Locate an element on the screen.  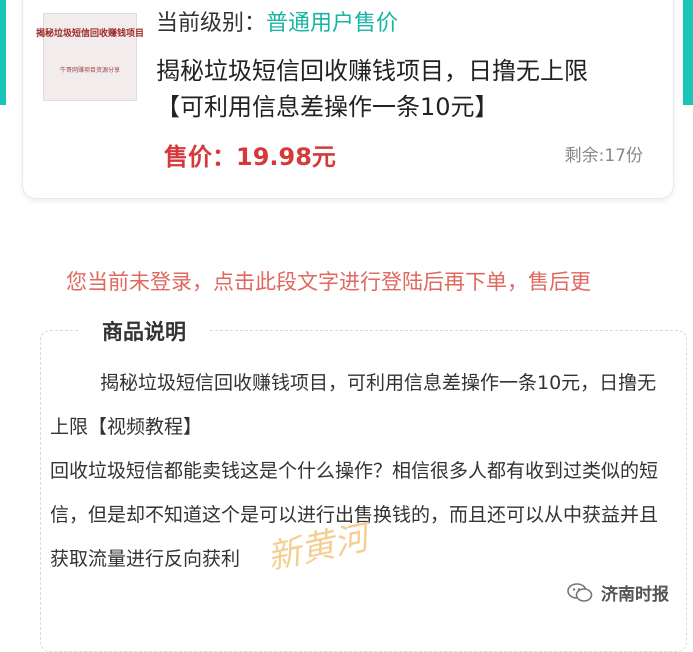
stock-remaining: 剩余:17份 is located at coordinates (603, 156).